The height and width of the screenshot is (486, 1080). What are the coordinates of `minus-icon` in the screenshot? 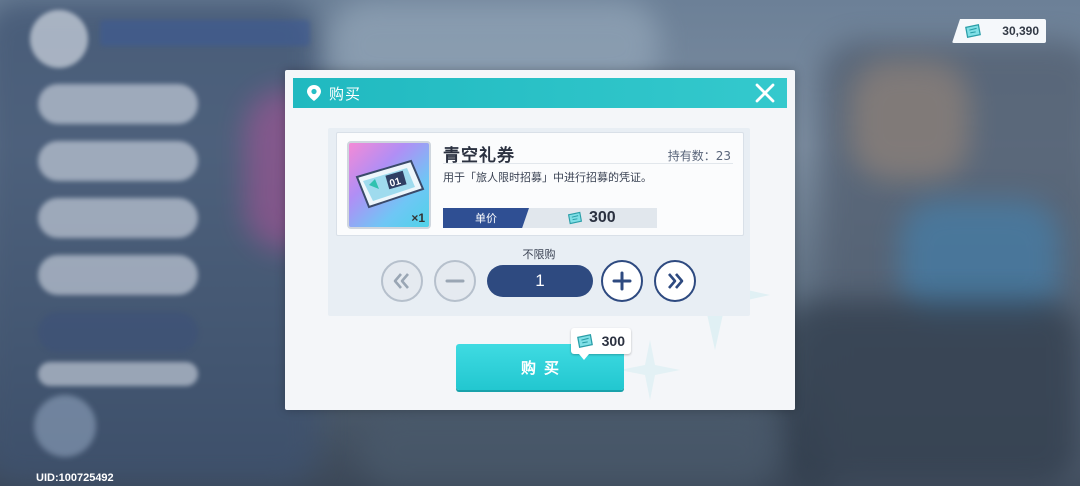 It's located at (455, 281).